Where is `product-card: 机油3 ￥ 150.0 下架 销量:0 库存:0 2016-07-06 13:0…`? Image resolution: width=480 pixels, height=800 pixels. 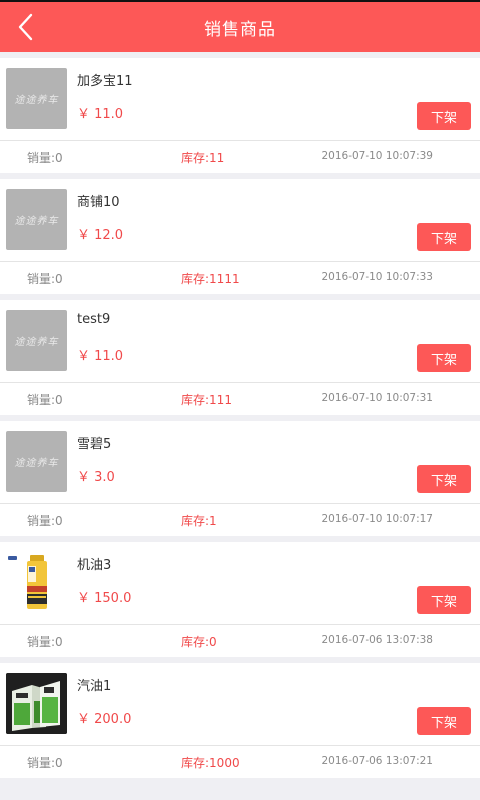 product-card: 机油3 ￥ 150.0 下架 销量:0 库存:0 2016-07-06 13:0… is located at coordinates (240, 599).